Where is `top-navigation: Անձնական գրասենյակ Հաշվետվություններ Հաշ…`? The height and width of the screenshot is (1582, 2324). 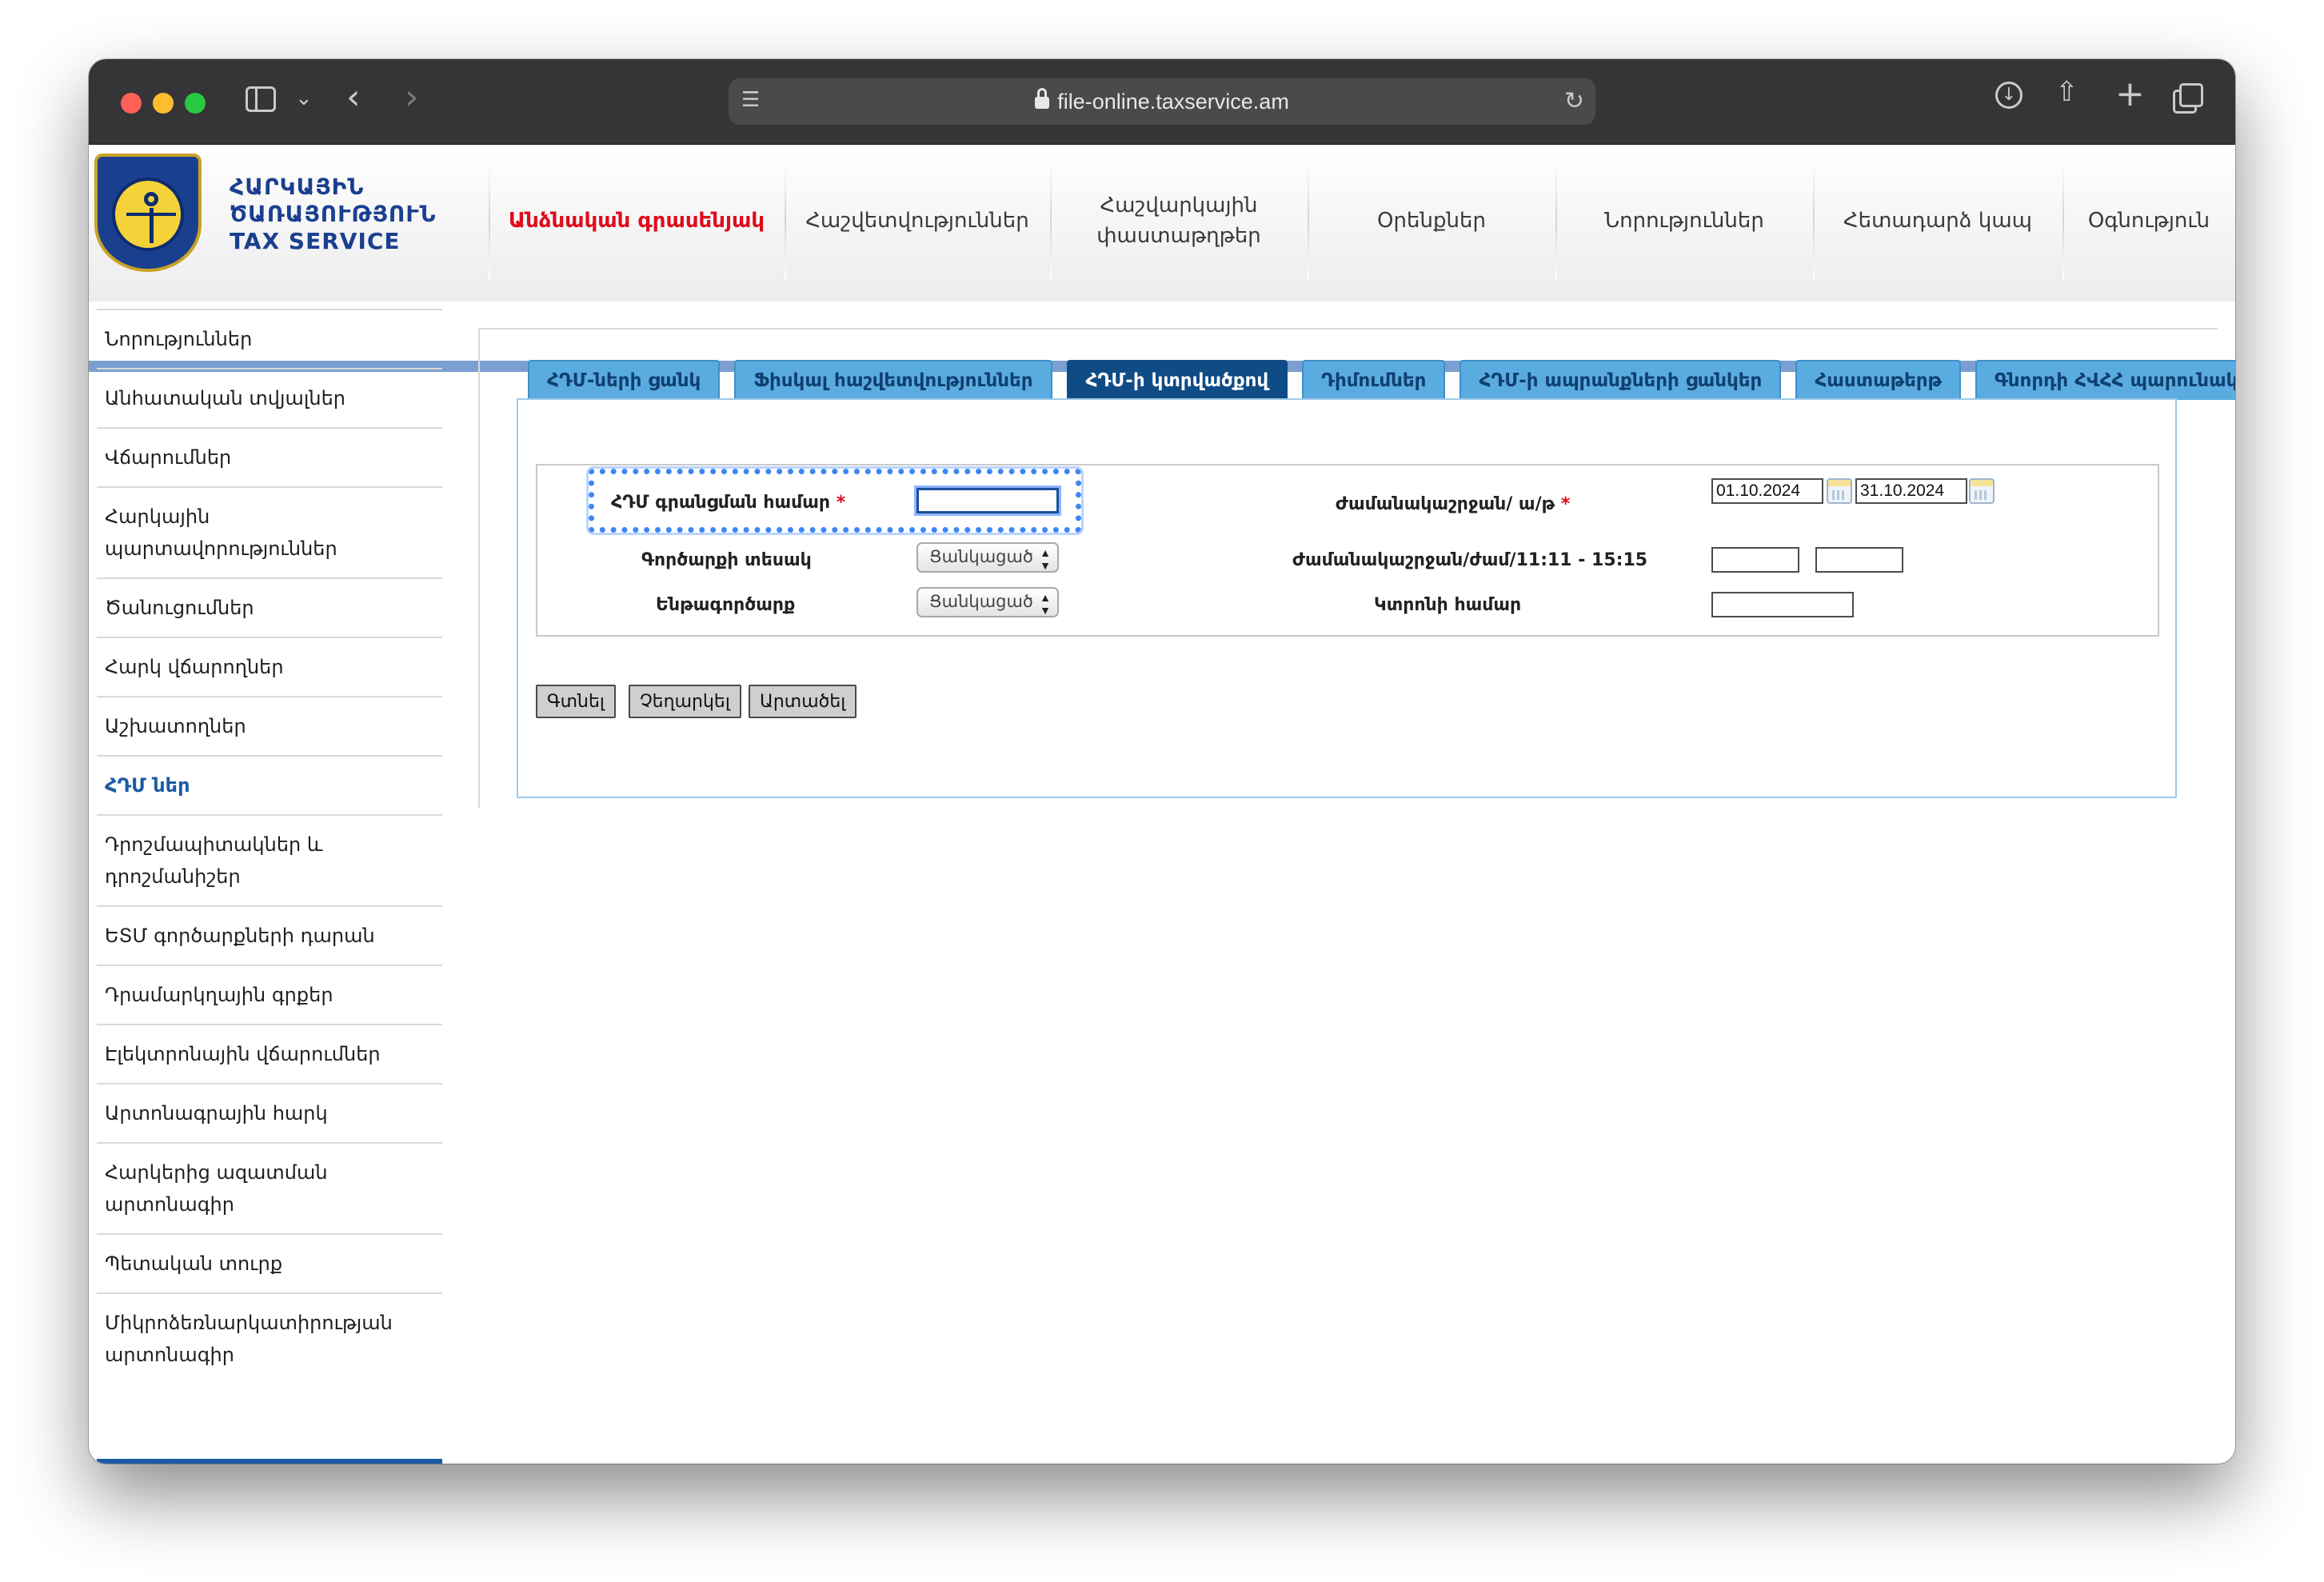 top-navigation: Անձնական գրասենյակ Հաշվետվություններ Հաշ… is located at coordinates (1362, 223).